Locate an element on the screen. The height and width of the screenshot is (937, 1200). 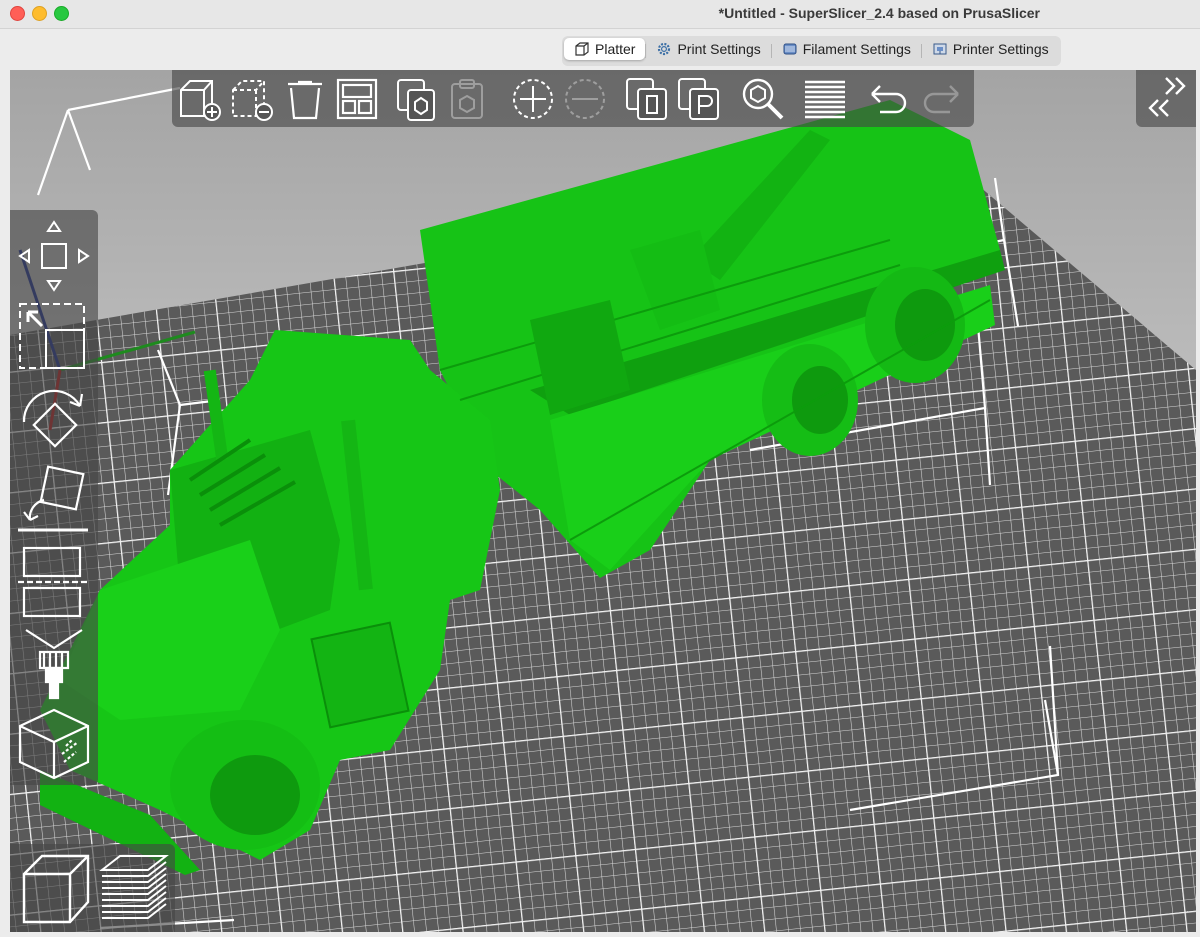
redo-button is located at coordinates (941, 99).